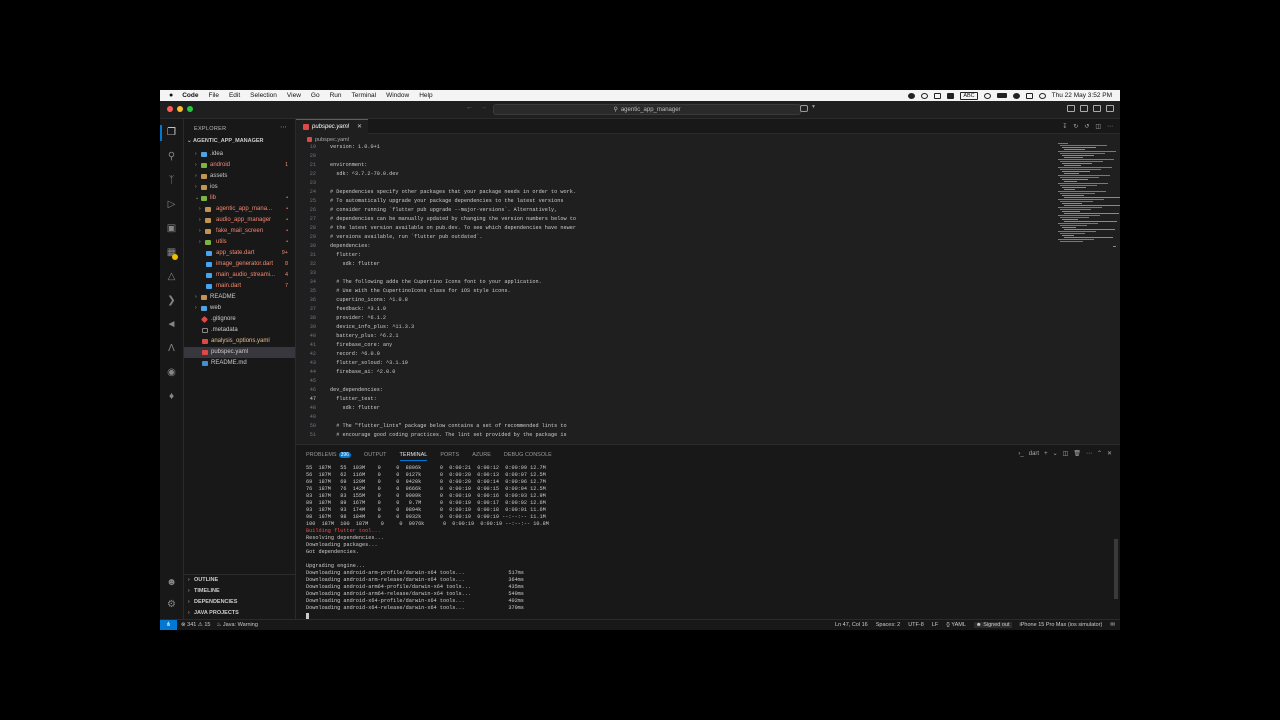  I want to click on toggle-secondary-sidebar-icon, so click(1097, 108).